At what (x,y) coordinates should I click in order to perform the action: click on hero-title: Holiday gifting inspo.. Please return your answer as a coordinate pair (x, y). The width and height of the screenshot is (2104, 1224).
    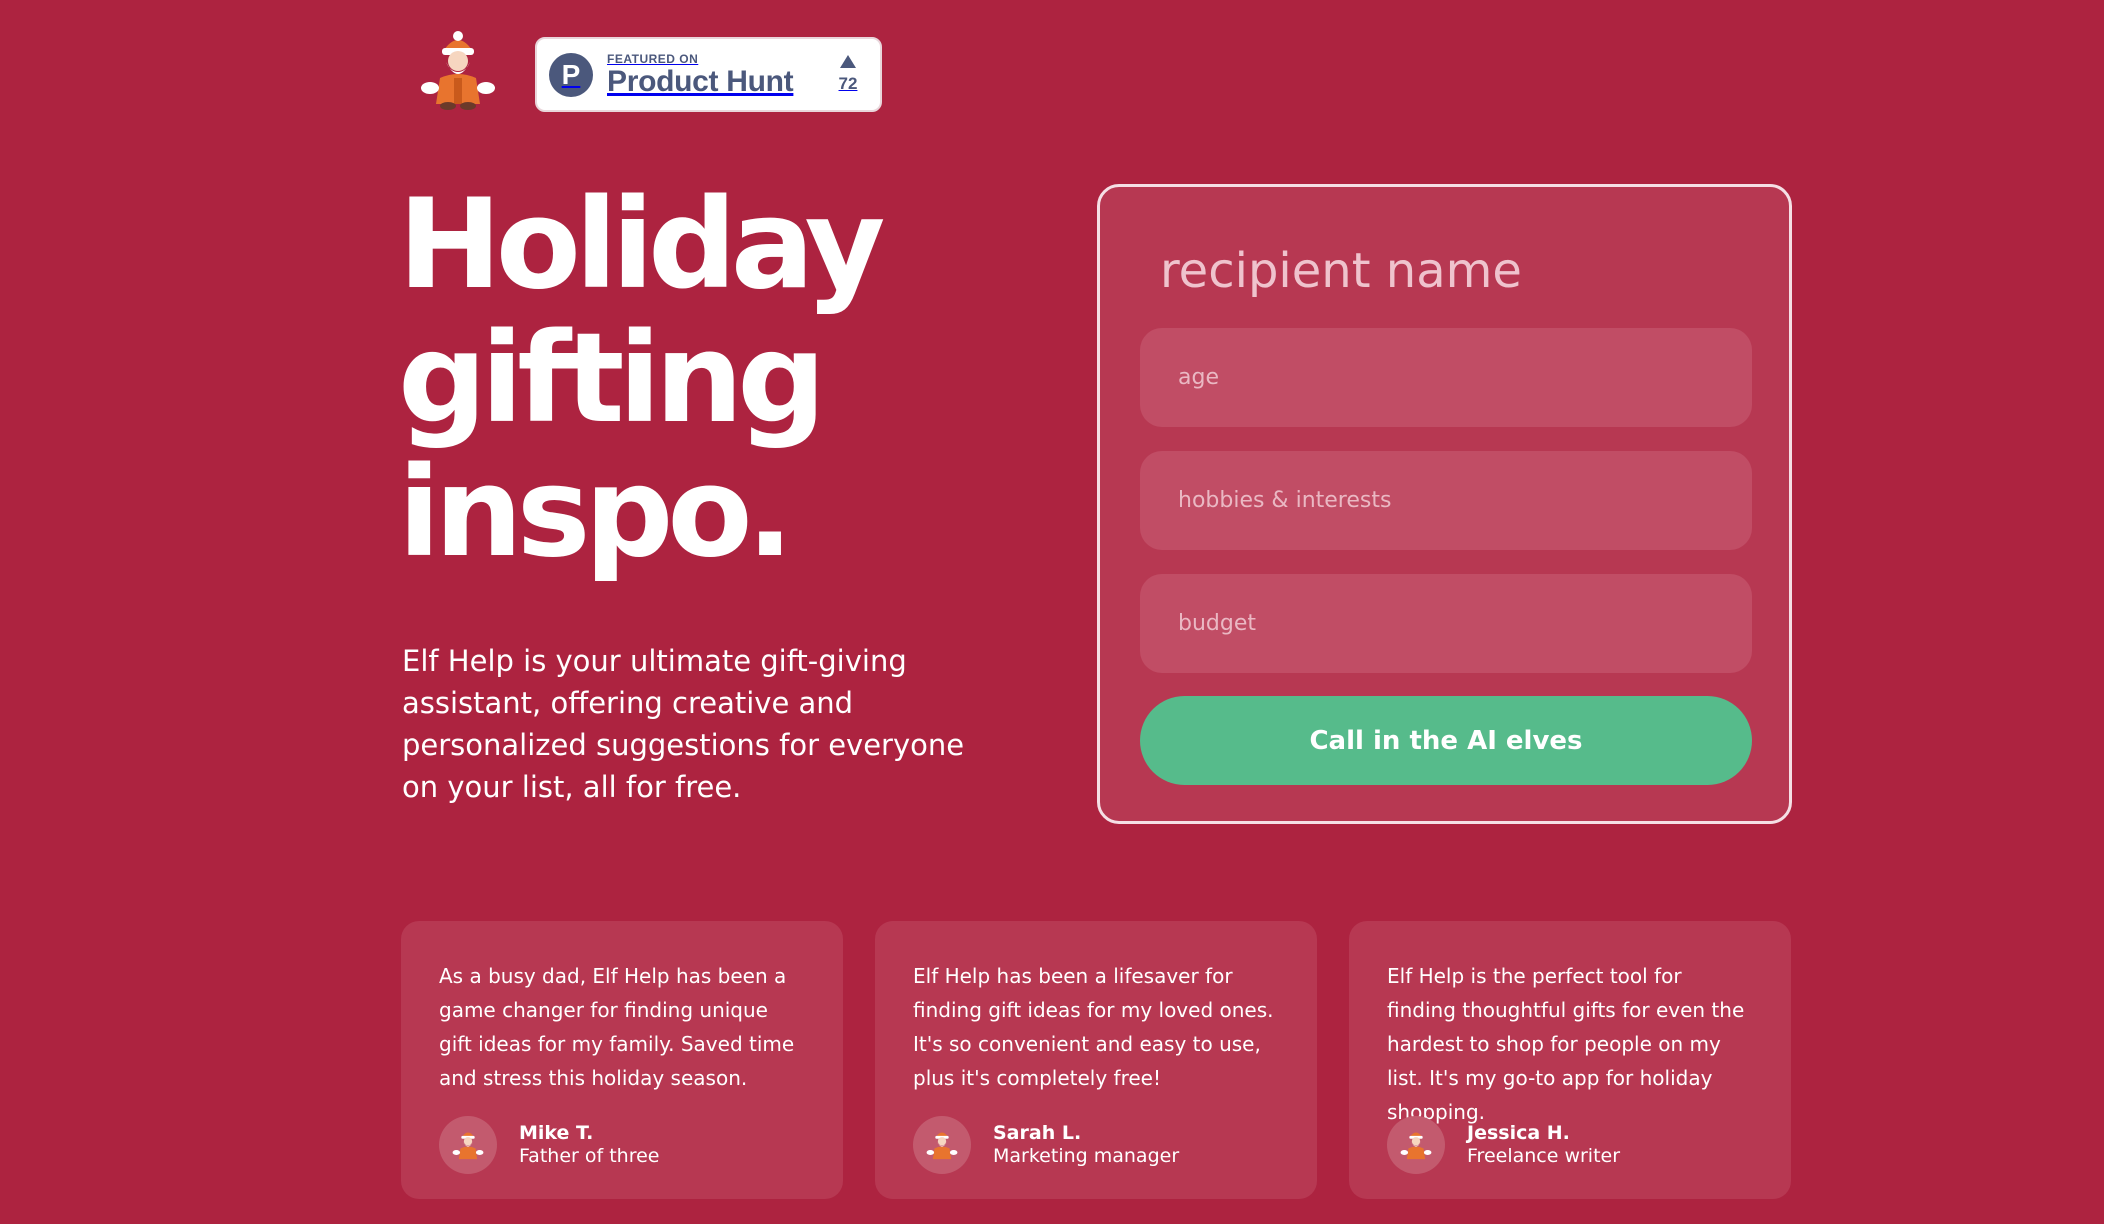
    Looking at the image, I should click on (708, 379).